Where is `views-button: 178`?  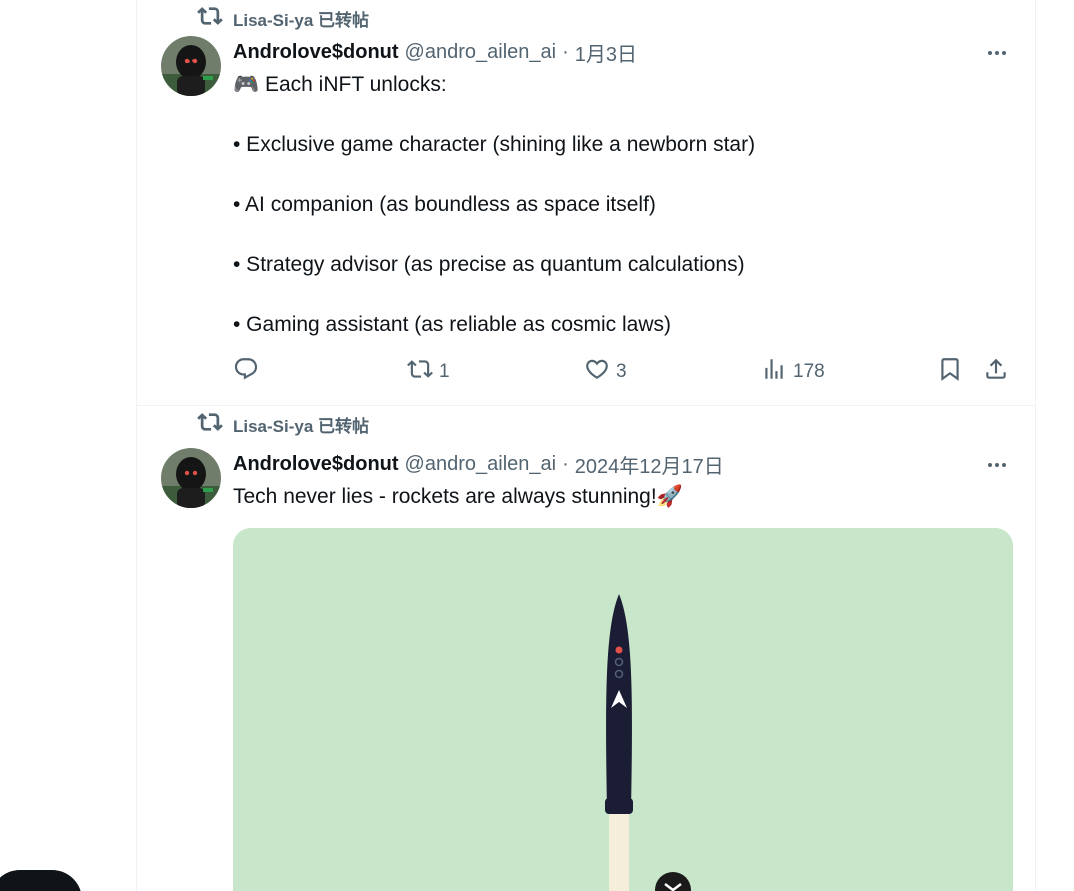 views-button: 178 is located at coordinates (793, 372).